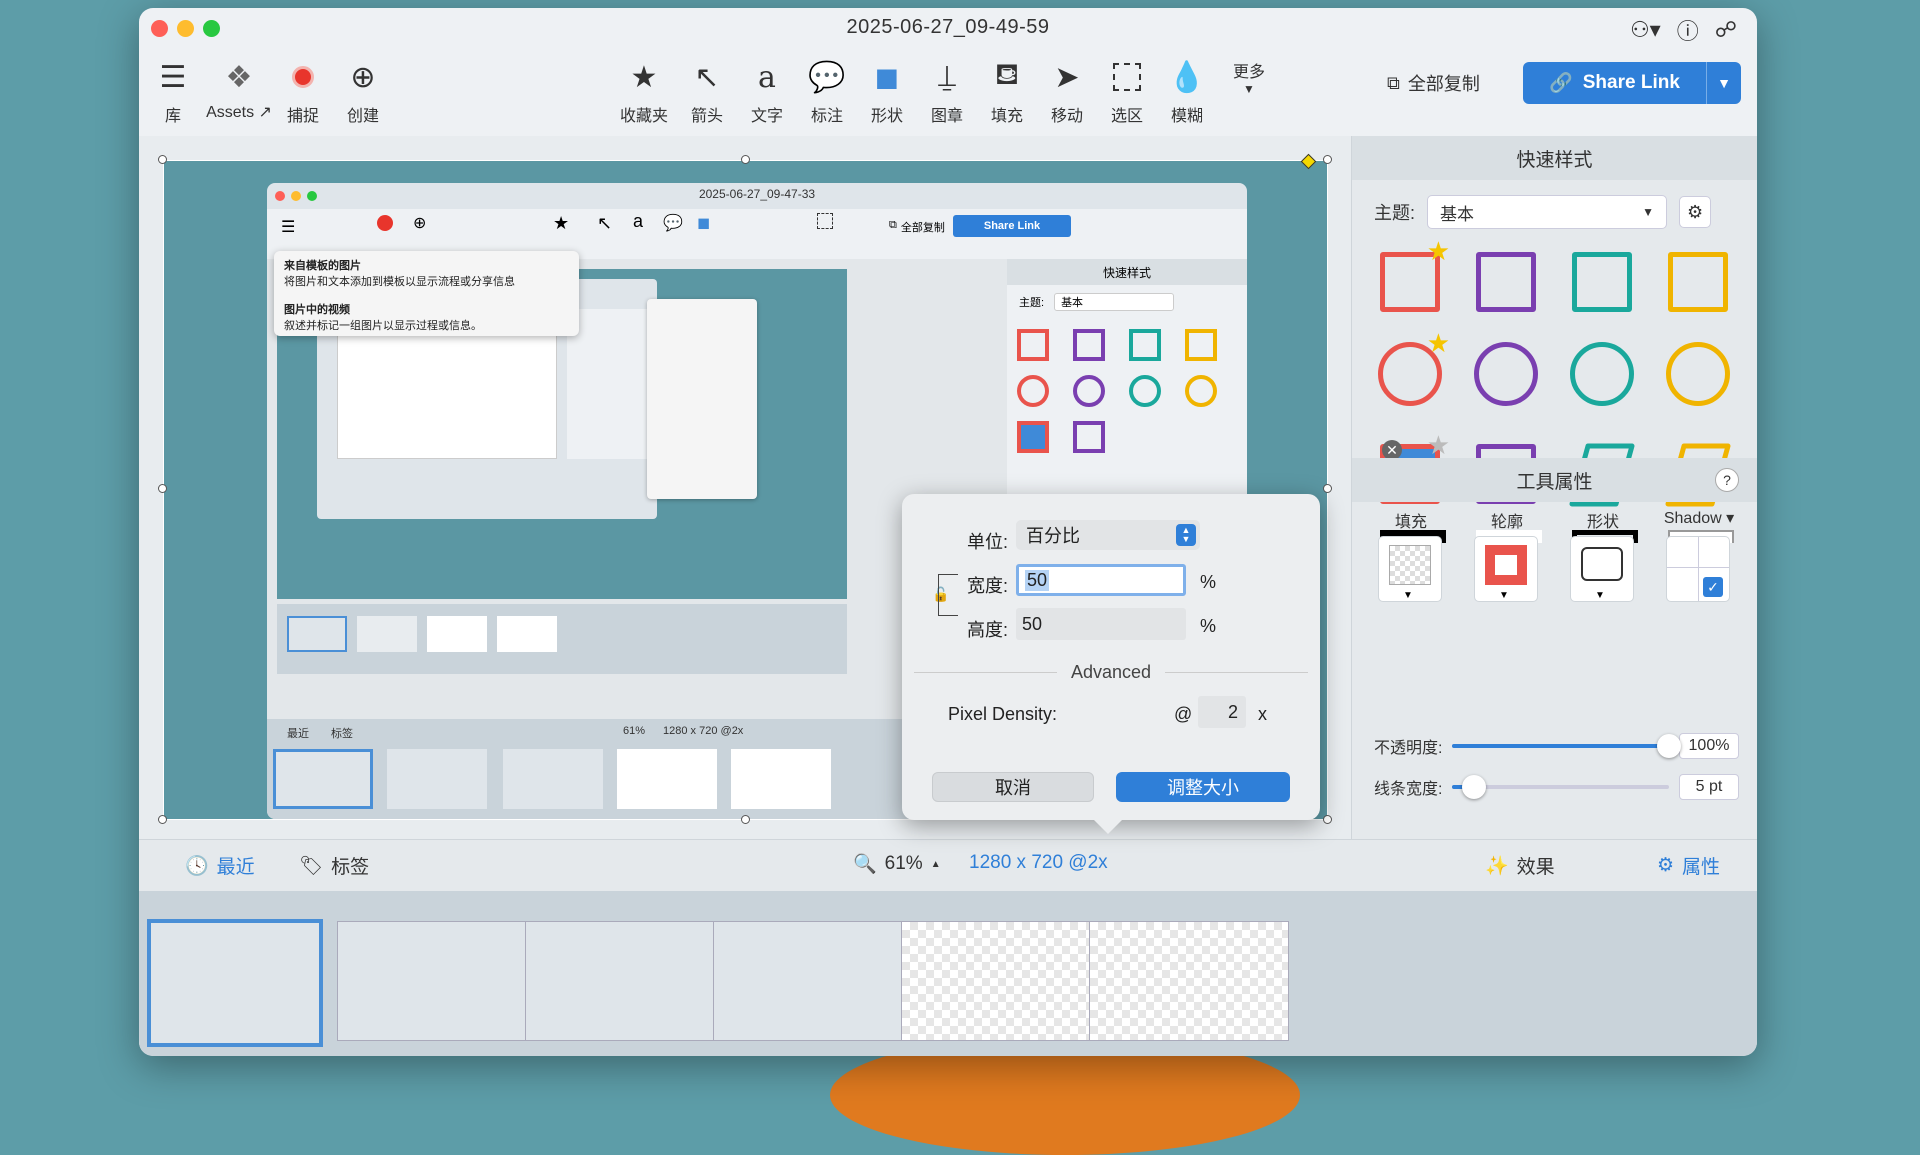  What do you see at coordinates (767, 89) in the screenshot?
I see `text-tool: a 文字` at bounding box center [767, 89].